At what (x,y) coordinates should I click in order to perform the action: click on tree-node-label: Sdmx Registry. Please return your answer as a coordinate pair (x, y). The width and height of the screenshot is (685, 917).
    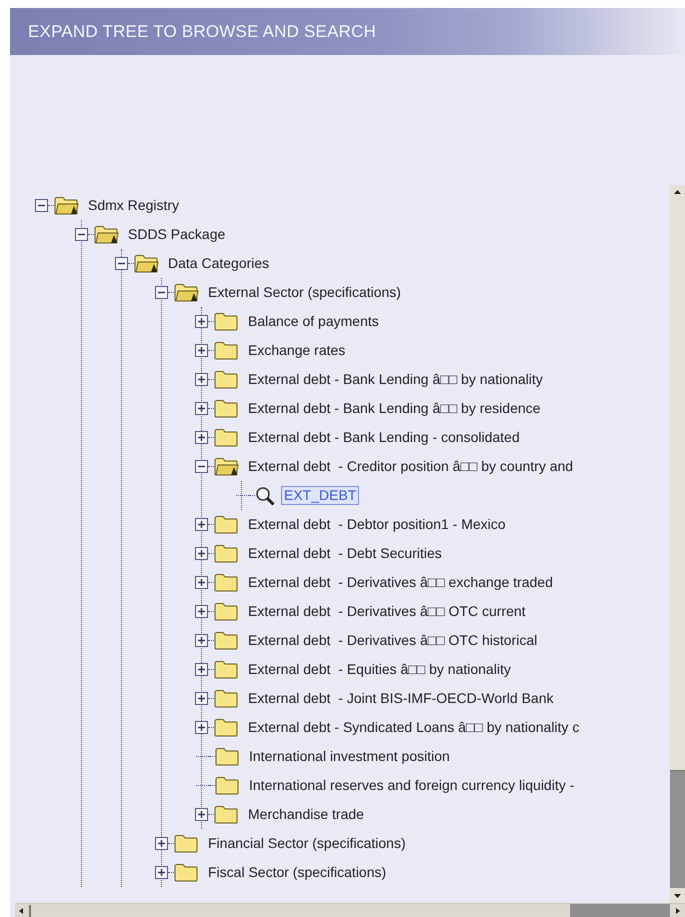
    Looking at the image, I should click on (133, 205).